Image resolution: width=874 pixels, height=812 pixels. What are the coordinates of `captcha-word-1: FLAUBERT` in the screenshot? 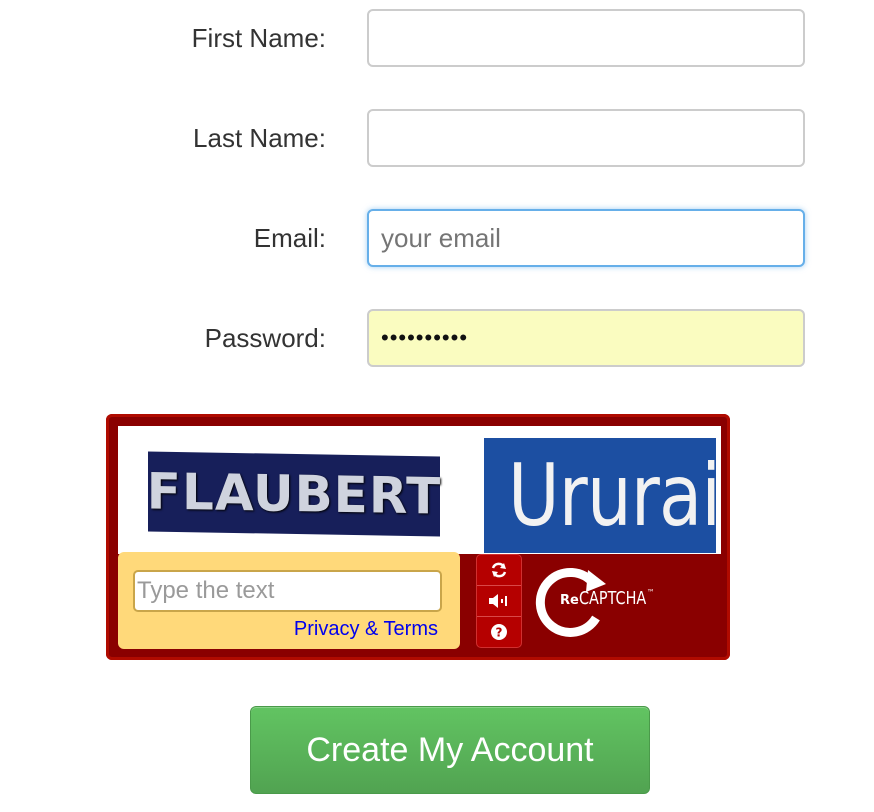 It's located at (294, 494).